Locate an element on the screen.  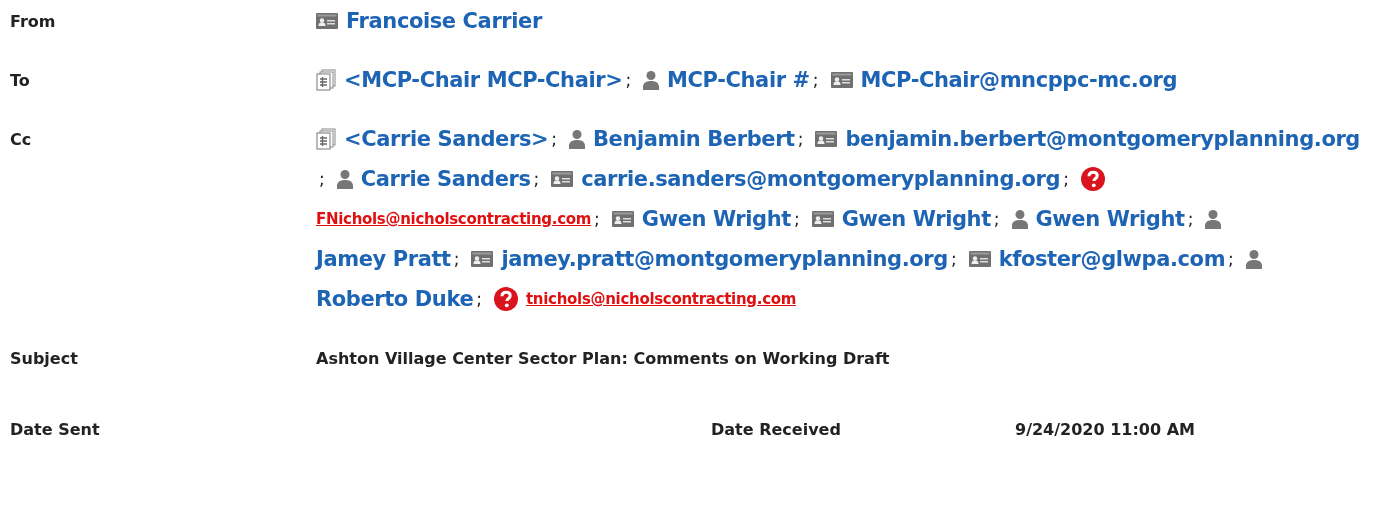
recipient-link: Roberto Duke is located at coordinates (395, 299).